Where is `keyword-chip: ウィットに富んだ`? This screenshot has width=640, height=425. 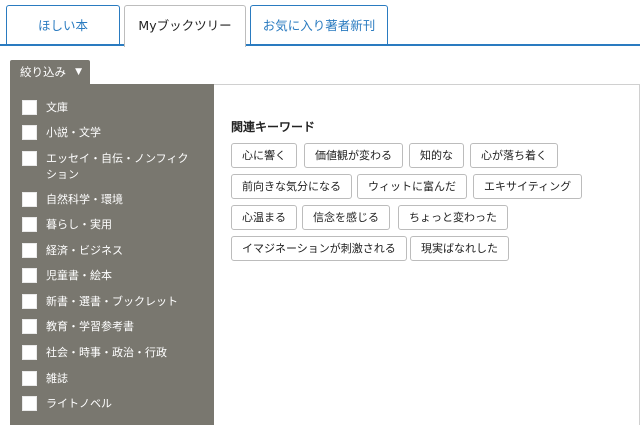 keyword-chip: ウィットに富んだ is located at coordinates (412, 186).